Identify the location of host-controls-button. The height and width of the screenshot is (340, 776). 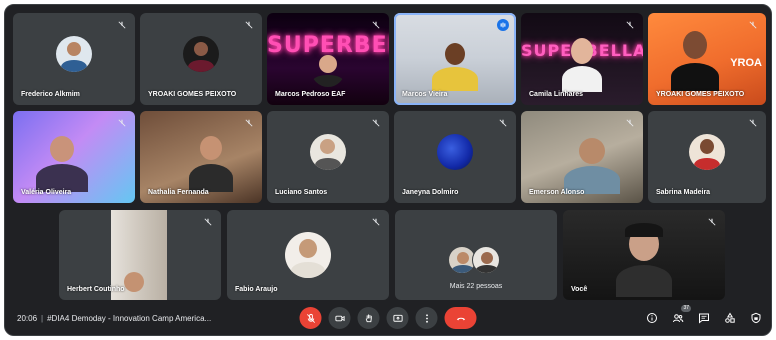
(756, 318).